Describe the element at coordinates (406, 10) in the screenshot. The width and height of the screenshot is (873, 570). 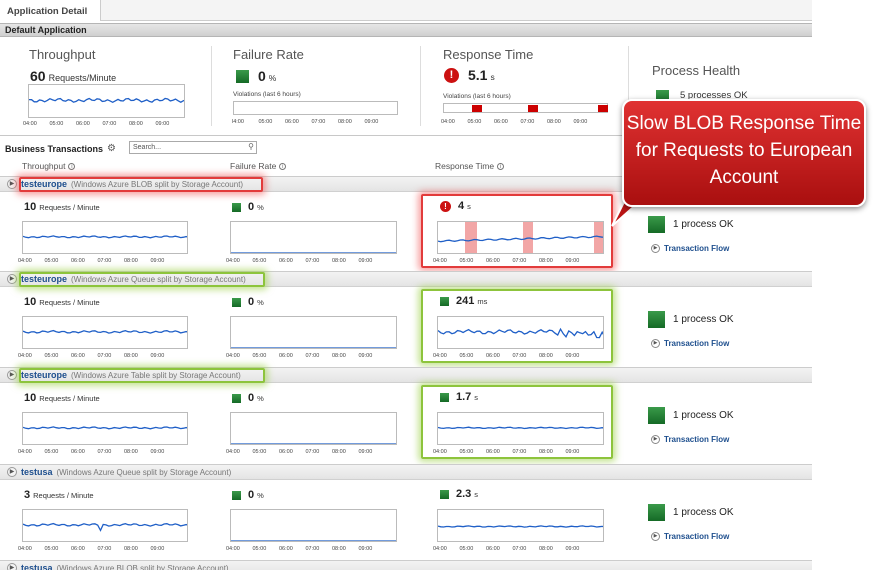
I see `tab-bar: Application Detail` at that location.